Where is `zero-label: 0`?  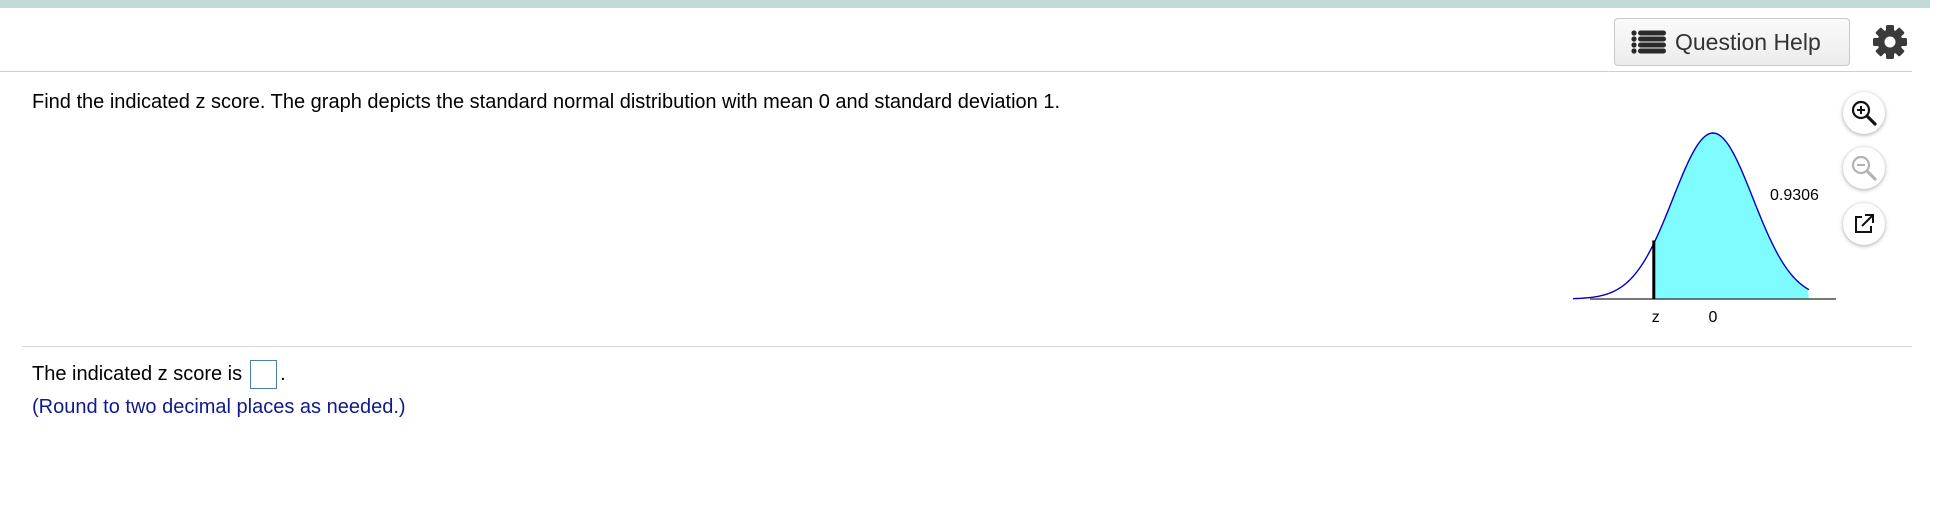 zero-label: 0 is located at coordinates (1713, 317).